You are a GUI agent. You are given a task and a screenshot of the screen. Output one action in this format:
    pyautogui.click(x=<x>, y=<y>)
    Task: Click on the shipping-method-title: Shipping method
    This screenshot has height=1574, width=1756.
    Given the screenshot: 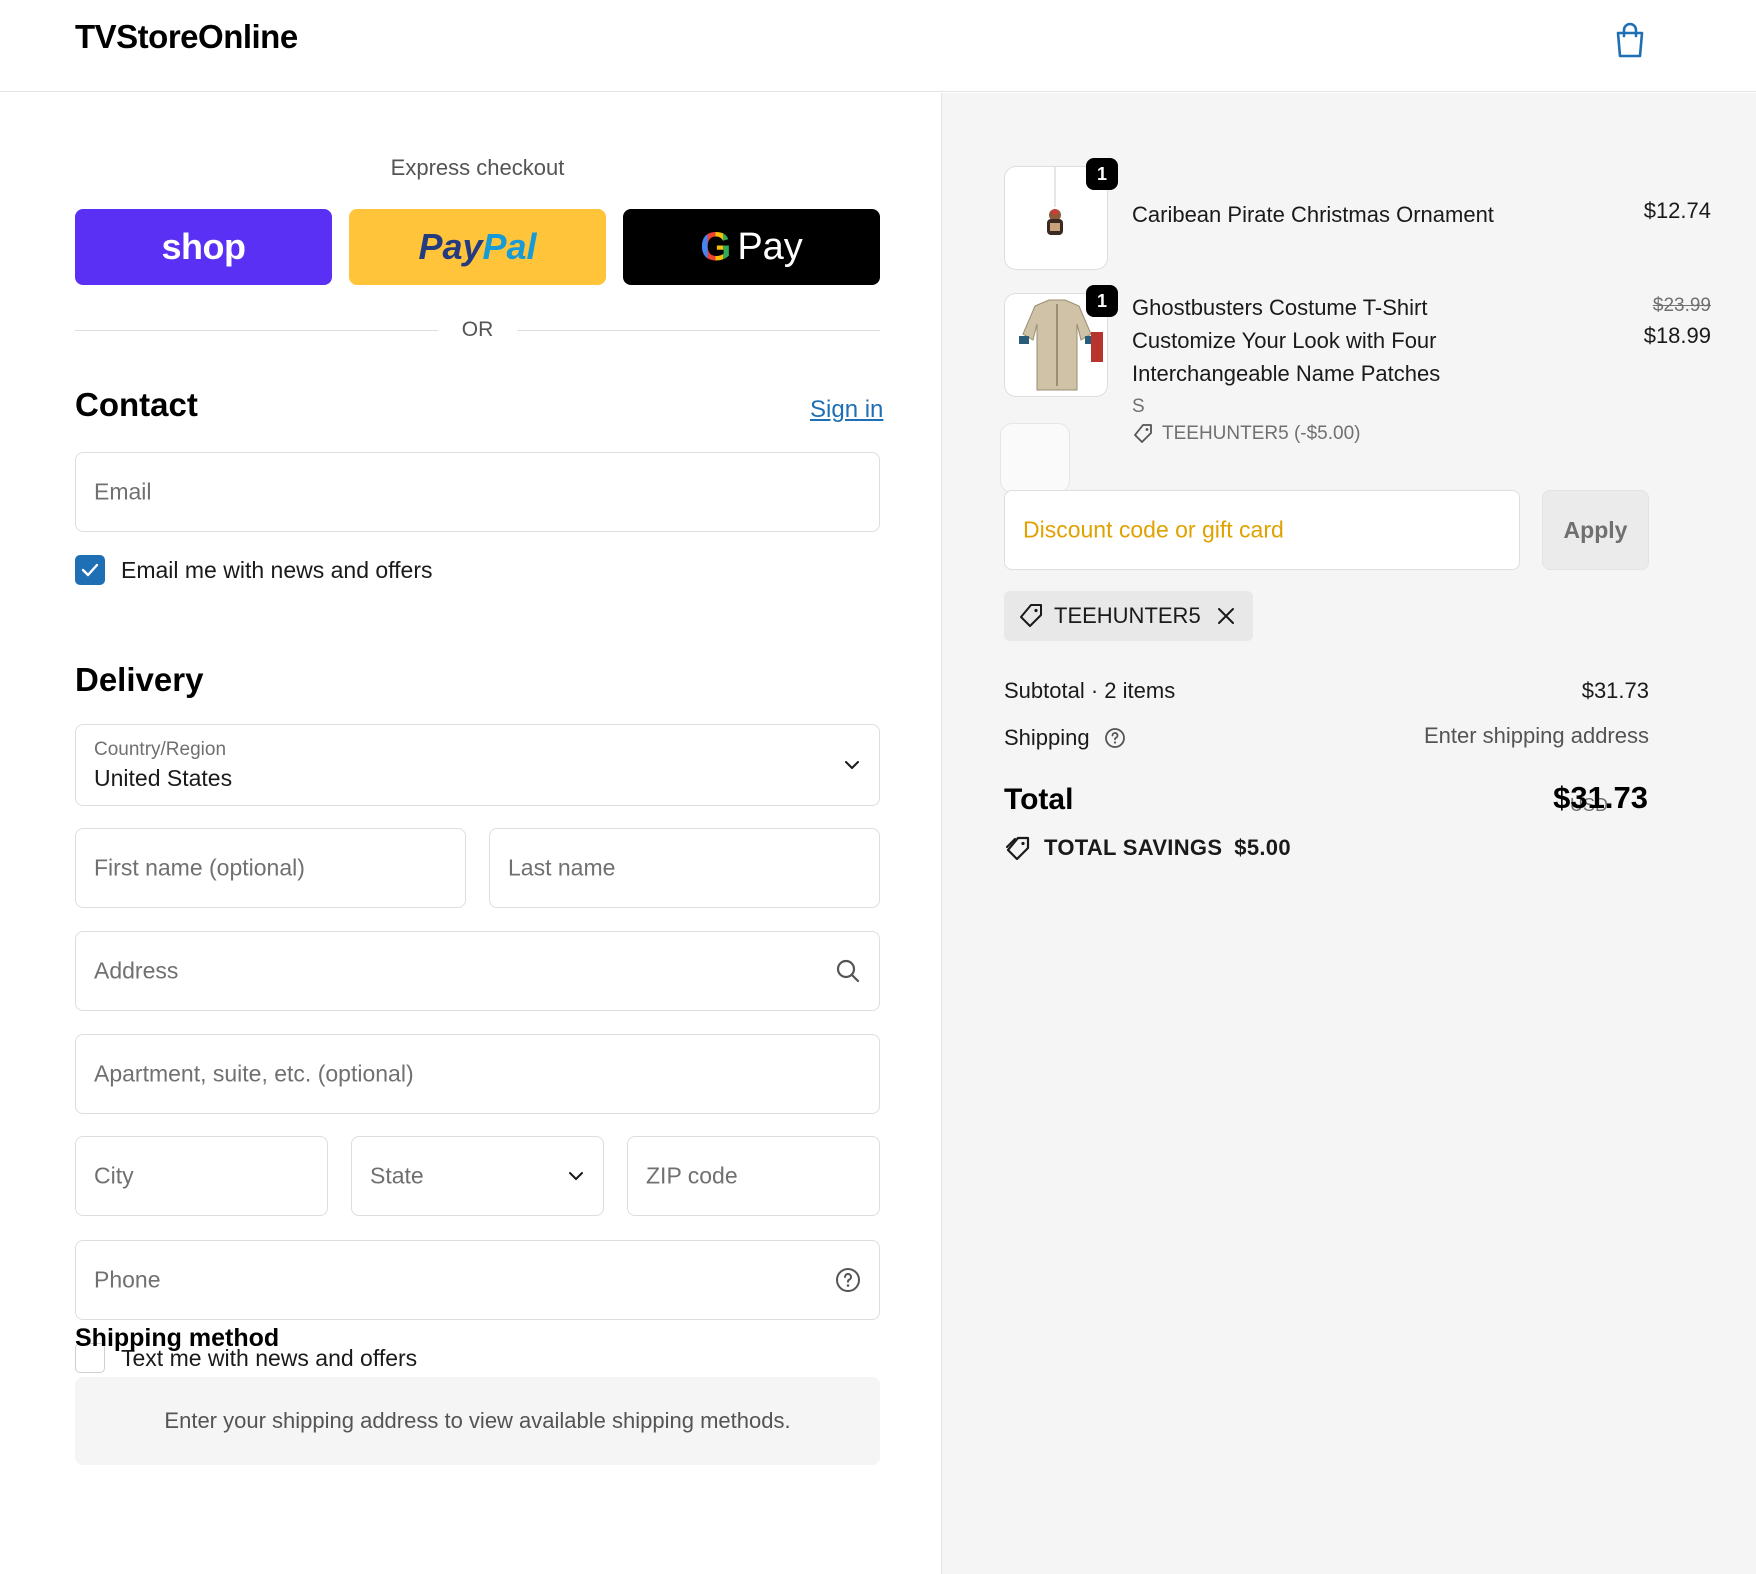 What is the action you would take?
    pyautogui.click(x=177, y=1338)
    